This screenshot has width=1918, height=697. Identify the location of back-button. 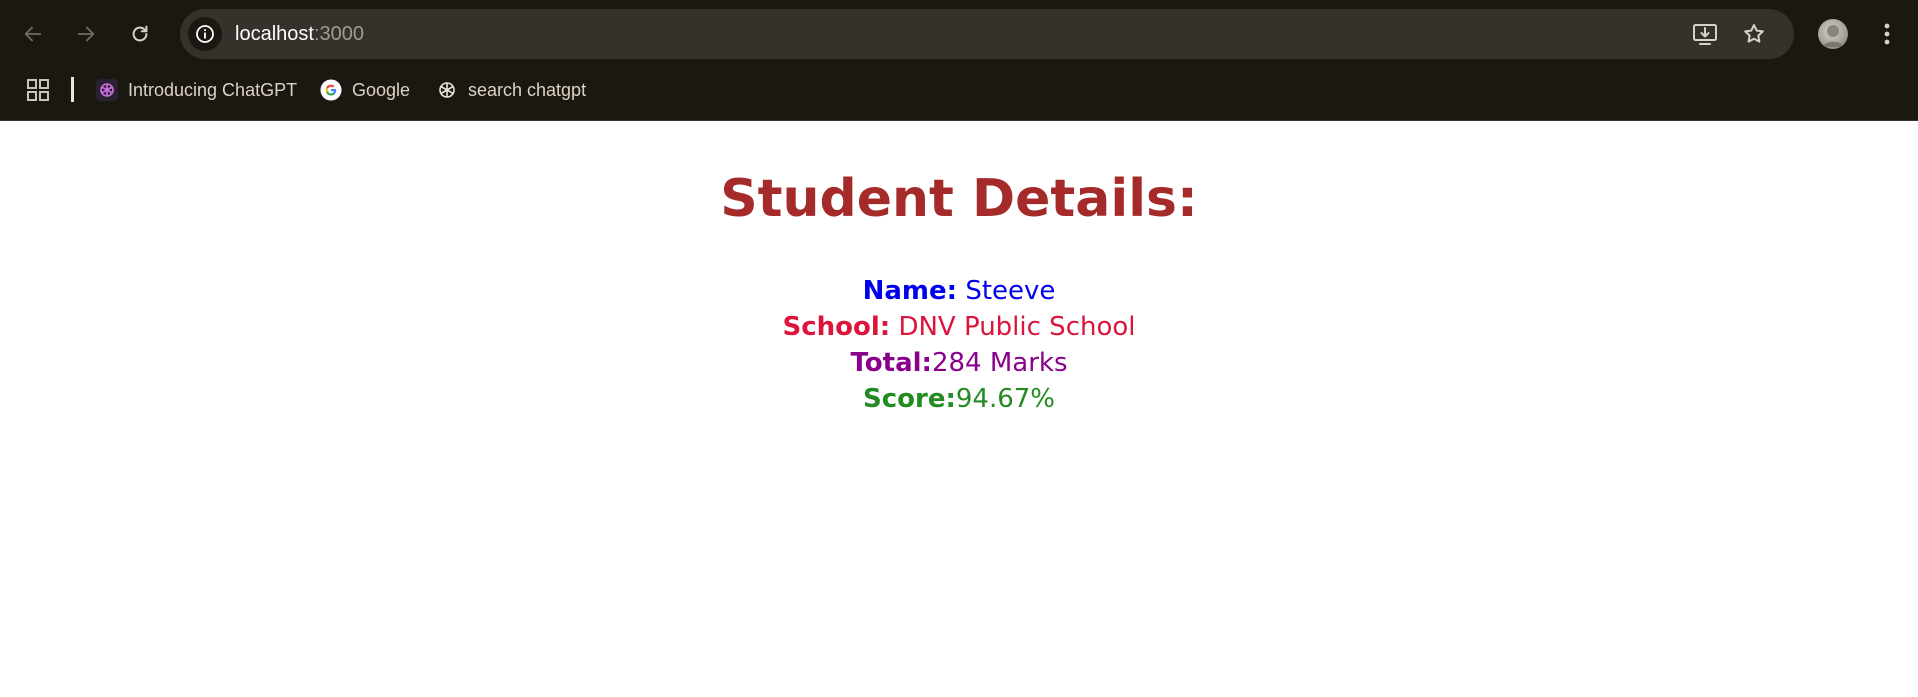
(33, 34).